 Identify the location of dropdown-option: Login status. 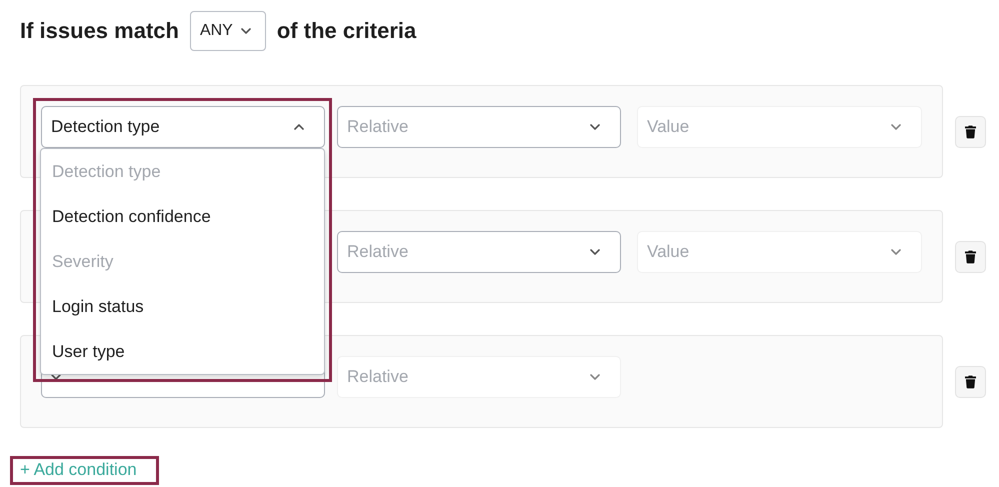
(182, 306).